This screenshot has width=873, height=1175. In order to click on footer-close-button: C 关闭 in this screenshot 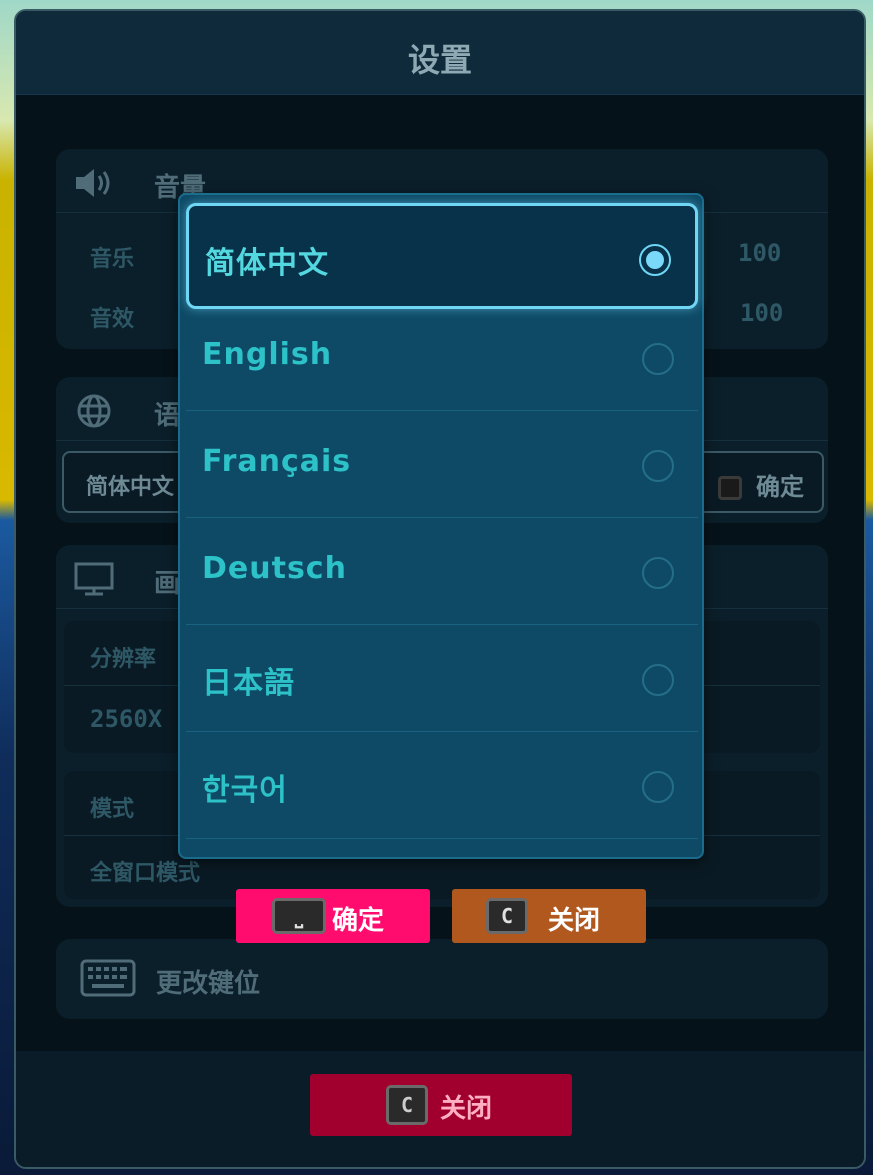, I will do `click(441, 1105)`.